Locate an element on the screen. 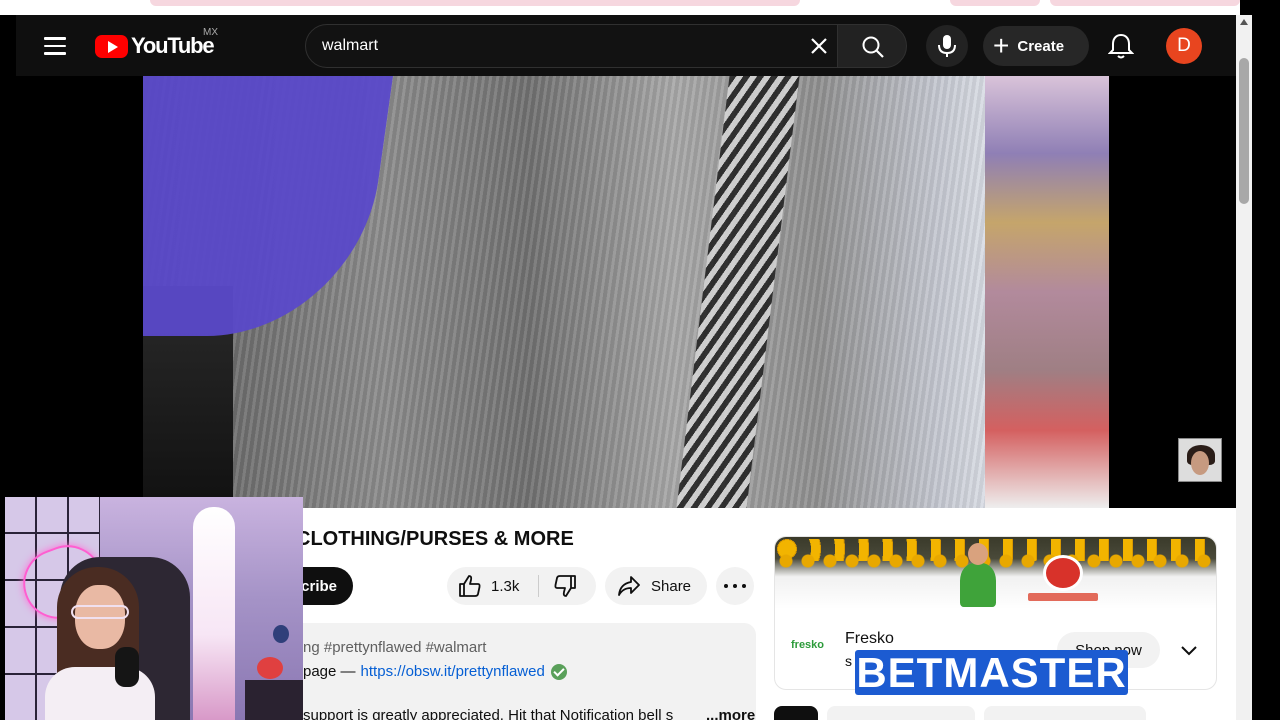  search-button is located at coordinates (872, 46).